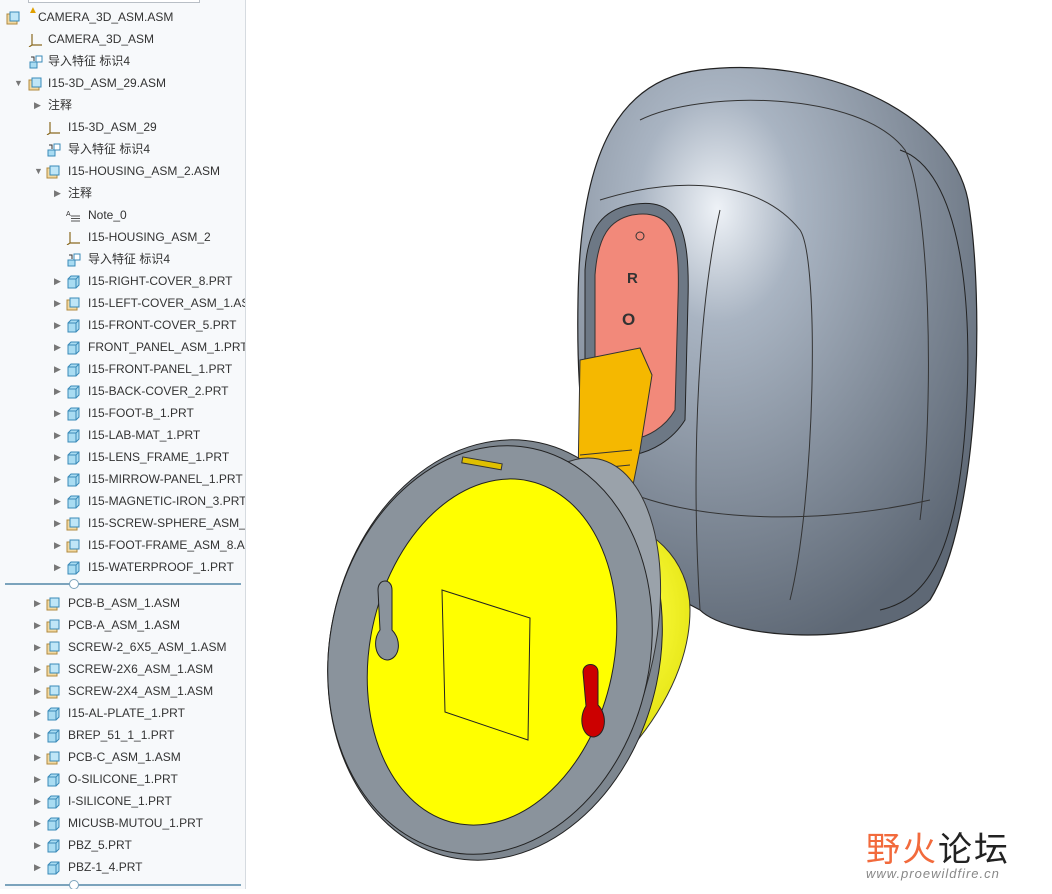 Image resolution: width=1052 pixels, height=894 pixels. I want to click on tree-item: ▶ I-SILICONE_1.PRT, so click(122, 801).